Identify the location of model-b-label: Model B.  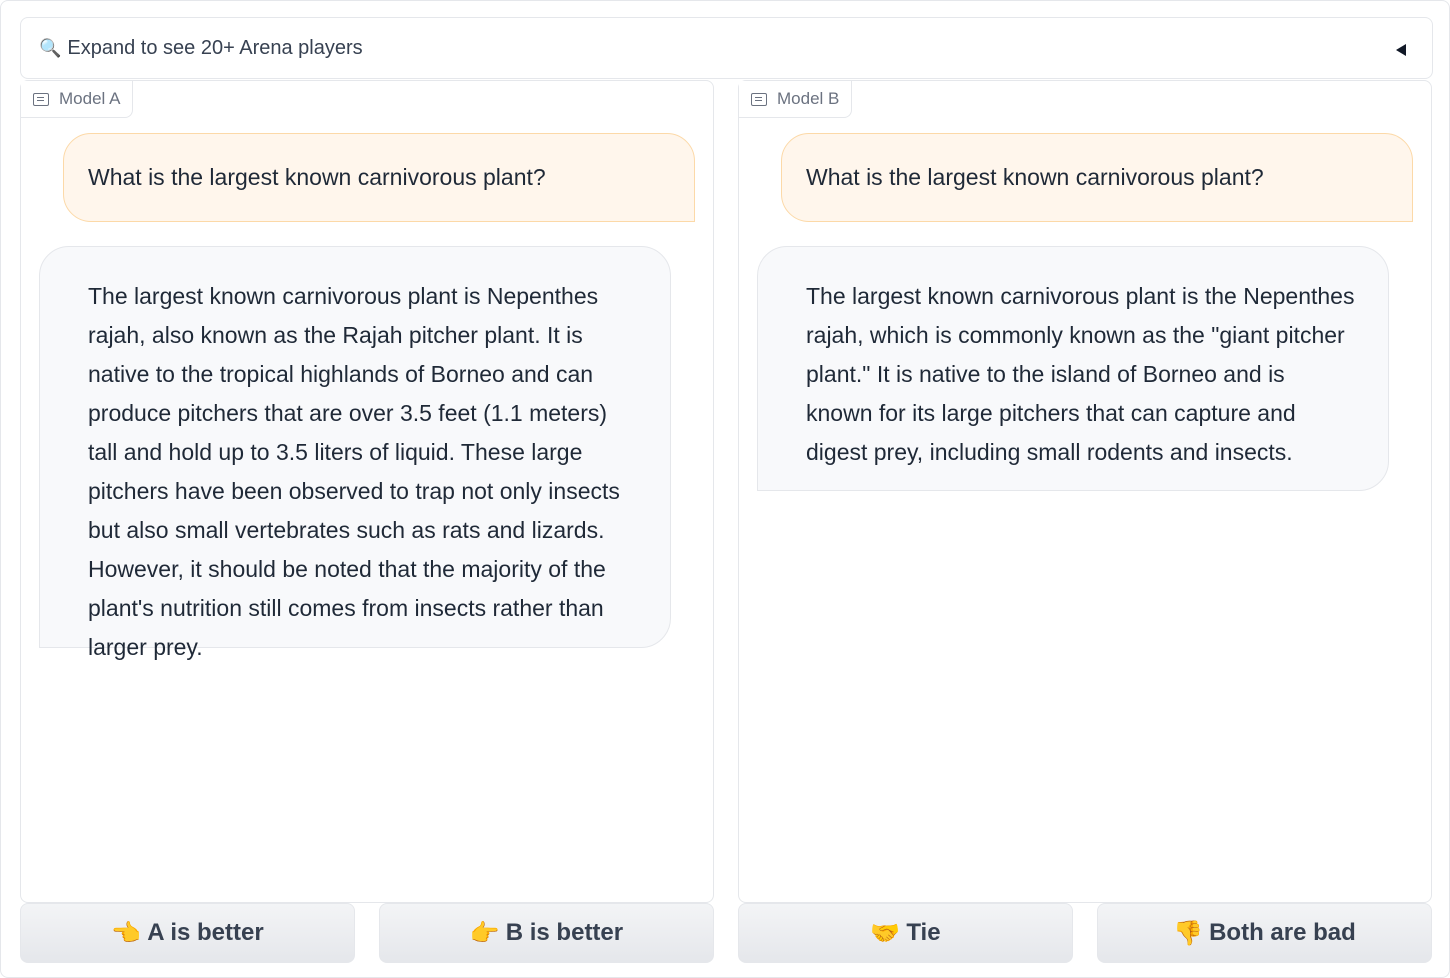
(796, 99).